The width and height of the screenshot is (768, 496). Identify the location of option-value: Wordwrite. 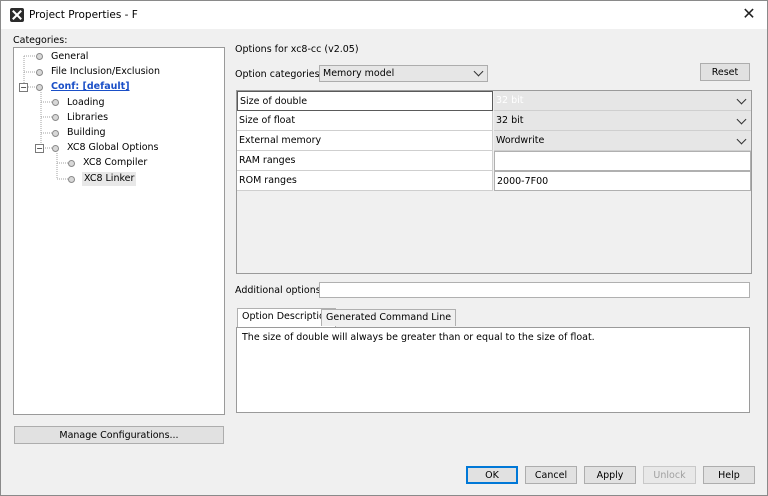
(520, 140).